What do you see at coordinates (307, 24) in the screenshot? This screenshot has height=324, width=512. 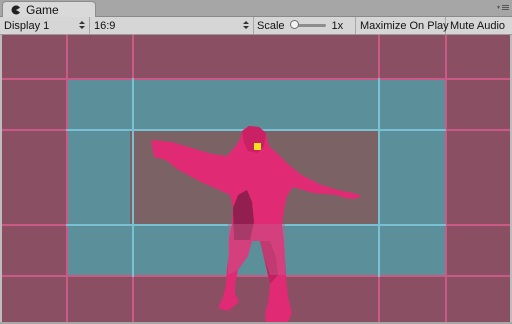 I see `scale-slider` at bounding box center [307, 24].